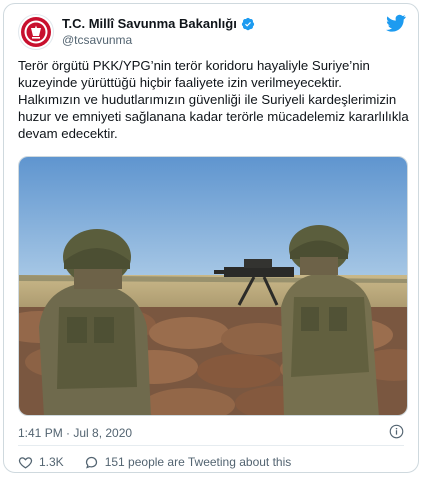 The width and height of the screenshot is (423, 478). I want to click on verified-badge-icon, so click(247, 23).